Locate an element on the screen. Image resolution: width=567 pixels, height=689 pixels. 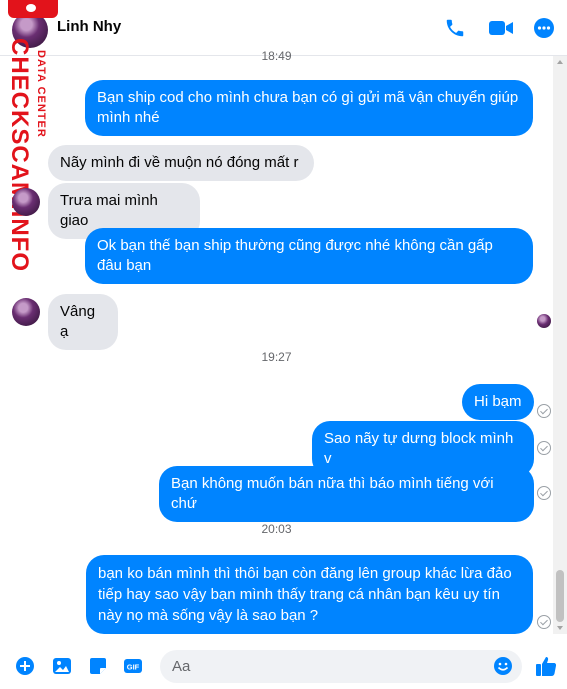
message-input-placeholder: Aa is located at coordinates (181, 666).